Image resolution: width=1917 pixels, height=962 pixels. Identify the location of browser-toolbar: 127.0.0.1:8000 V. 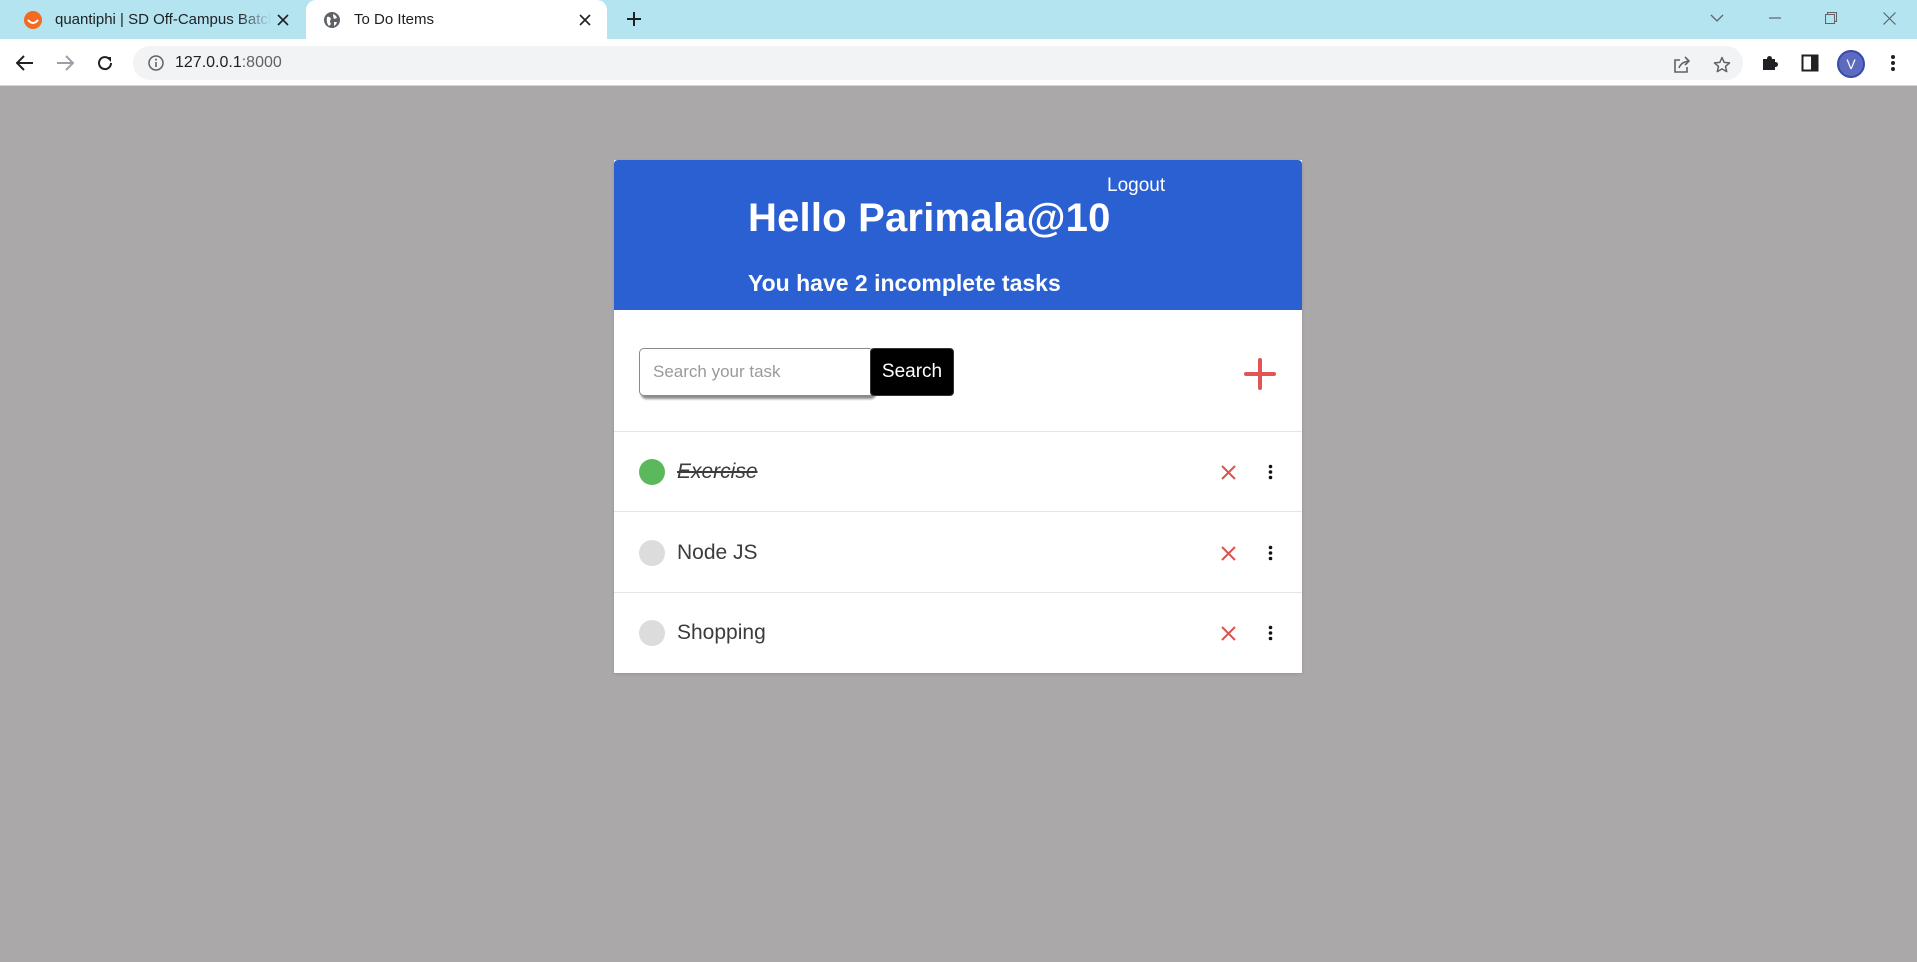
(958, 62).